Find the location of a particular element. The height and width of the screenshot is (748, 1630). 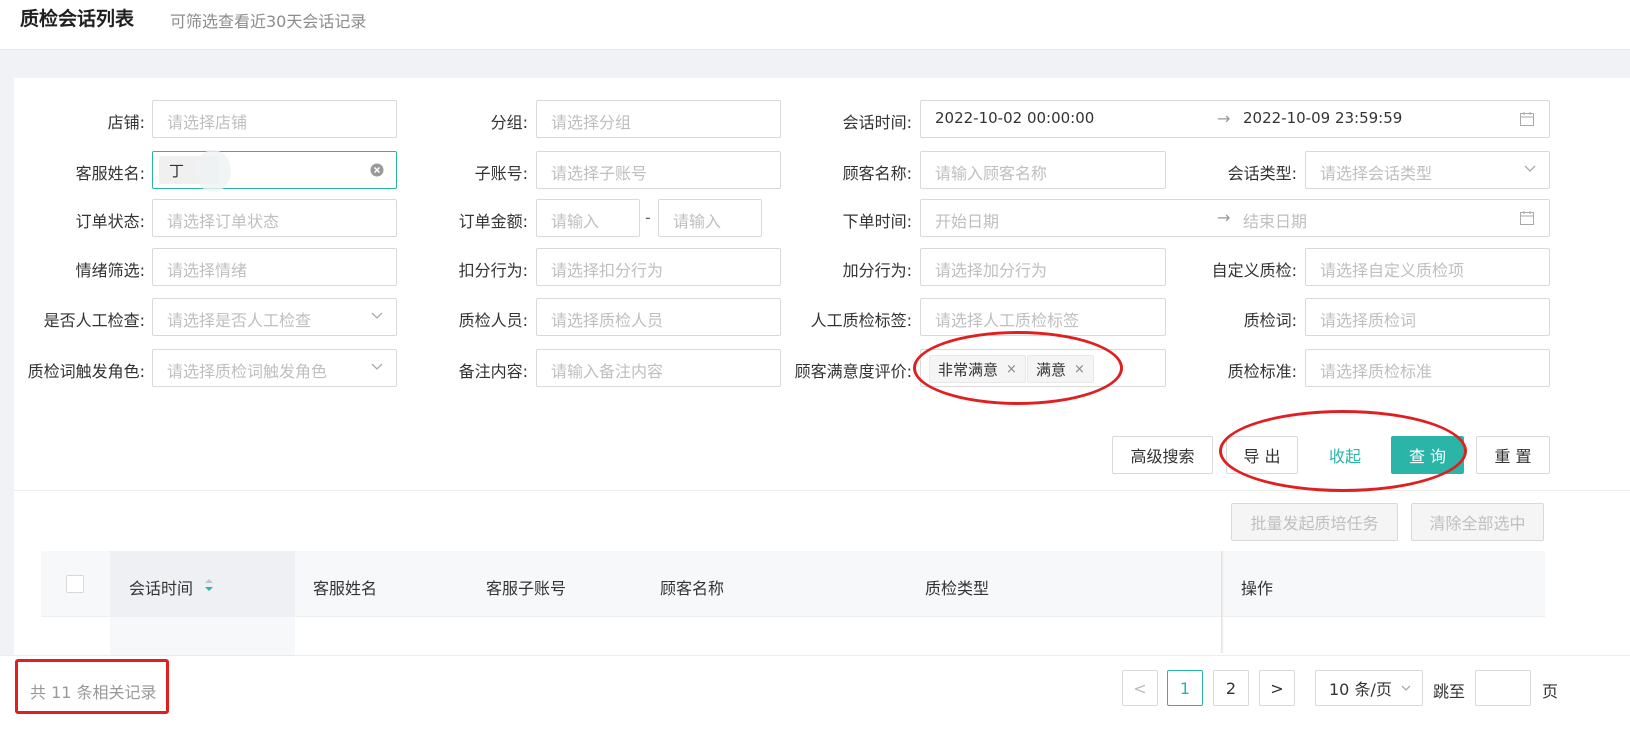

col-qc-type: 质检类型 is located at coordinates (957, 588).